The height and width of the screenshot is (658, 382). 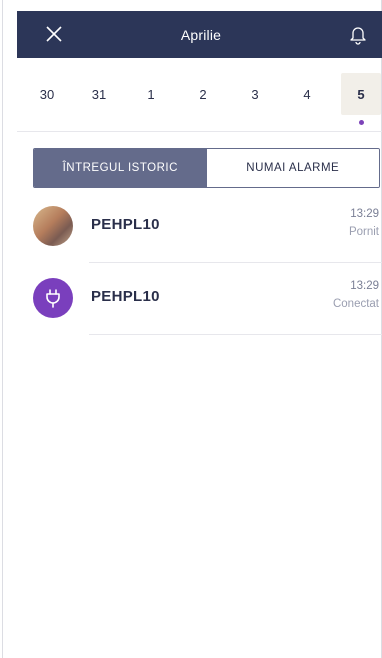 I want to click on date-label: 3, so click(x=255, y=94).